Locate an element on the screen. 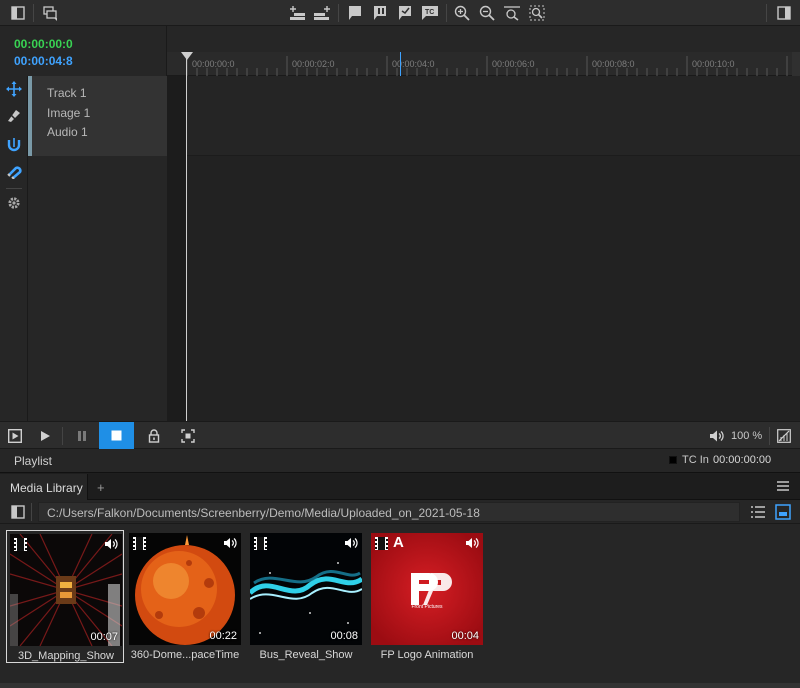 This screenshot has height=688, width=800. media-duration: 00:08 is located at coordinates (344, 636).